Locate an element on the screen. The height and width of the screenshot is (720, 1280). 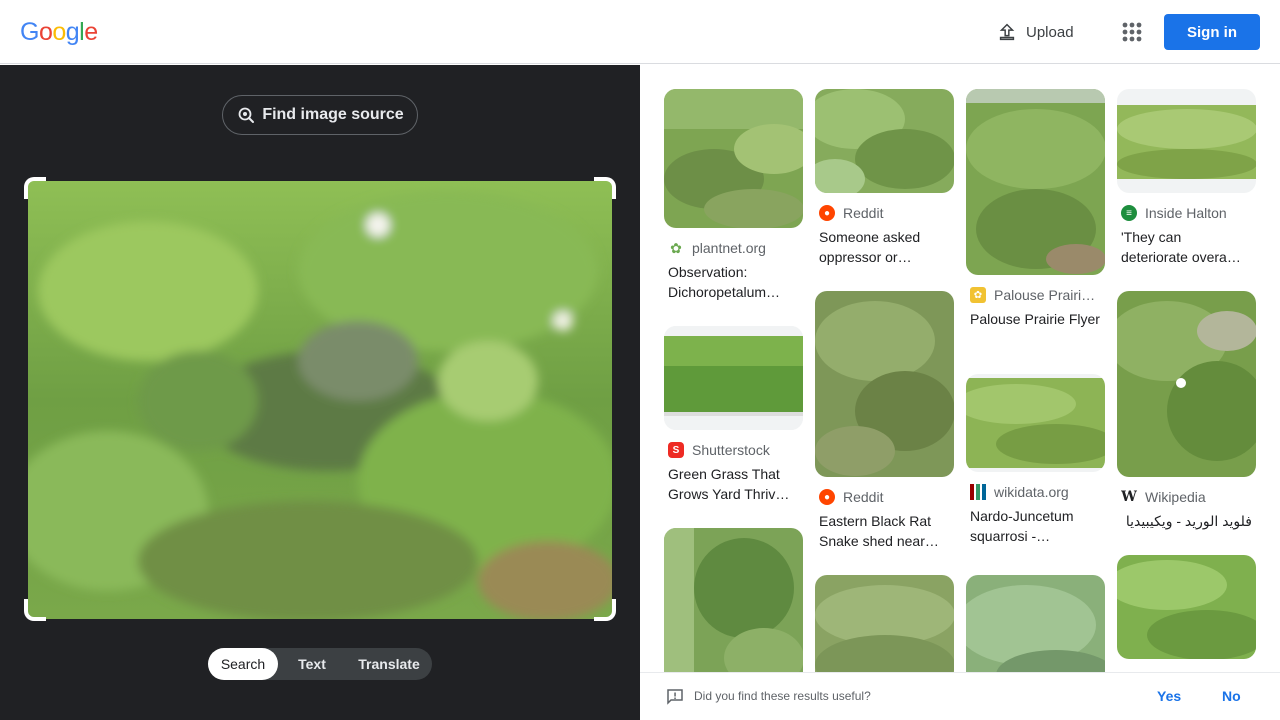
find-image-source-label: Find image source is located at coordinates (333, 114).